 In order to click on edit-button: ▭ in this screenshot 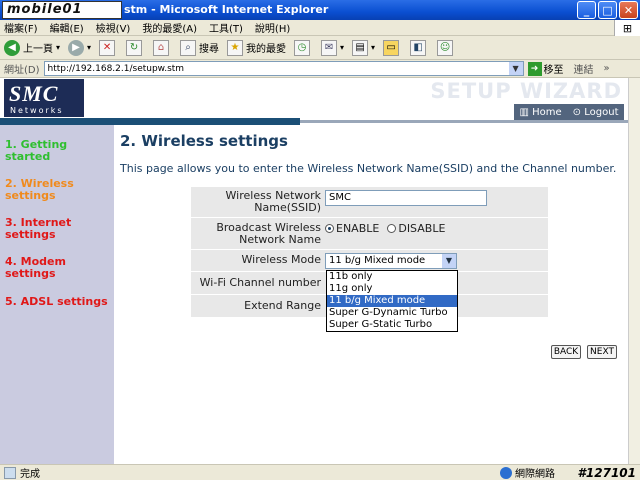, I will do `click(392, 47)`.